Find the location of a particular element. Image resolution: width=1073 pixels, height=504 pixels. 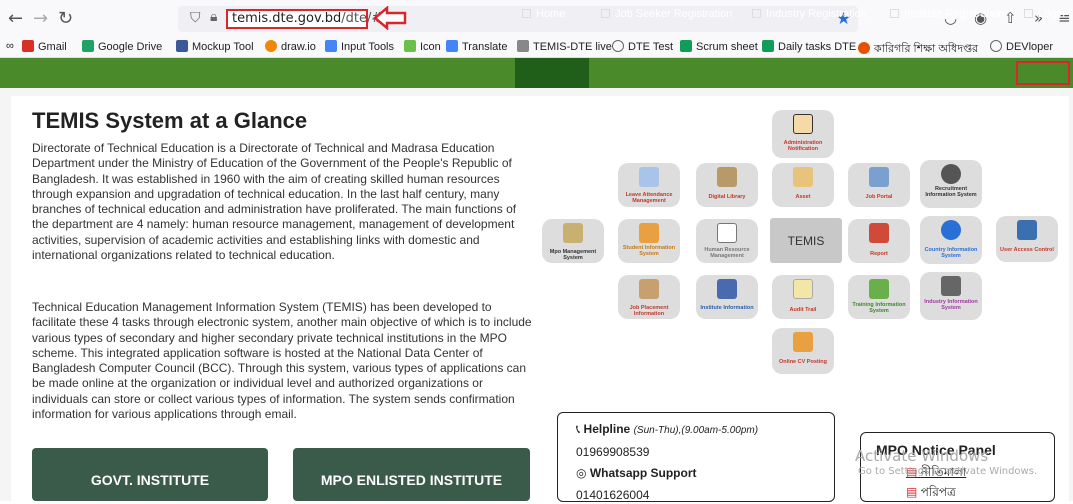

student-icon is located at coordinates (649, 233).